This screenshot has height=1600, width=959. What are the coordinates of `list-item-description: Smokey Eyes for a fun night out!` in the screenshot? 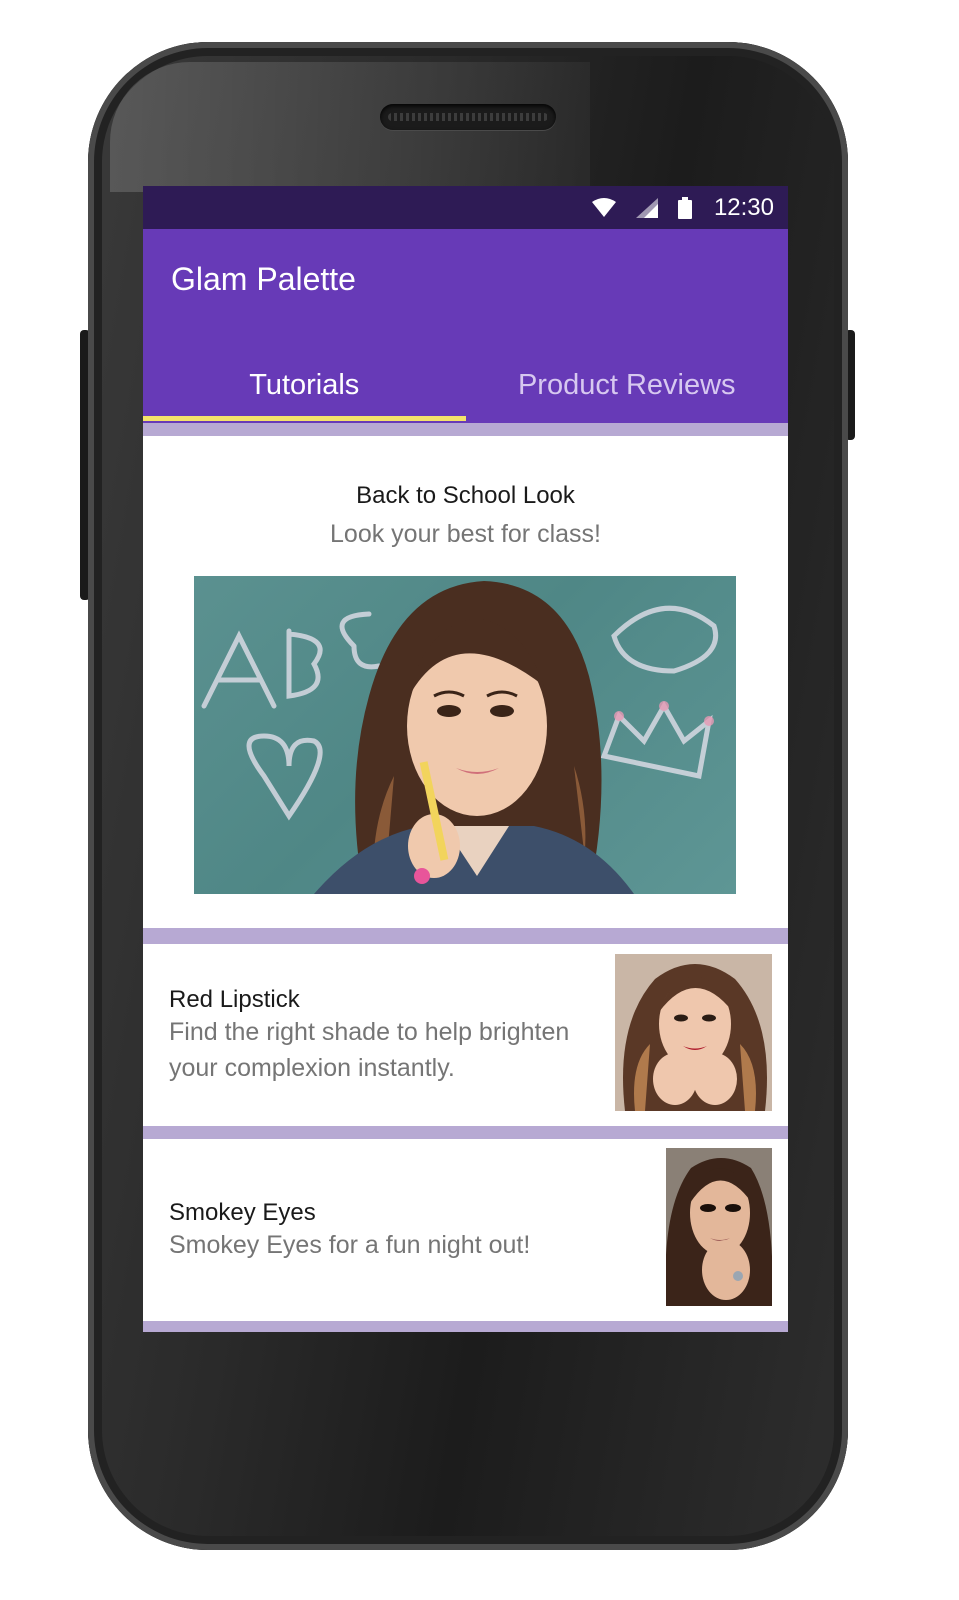 It's located at (349, 1245).